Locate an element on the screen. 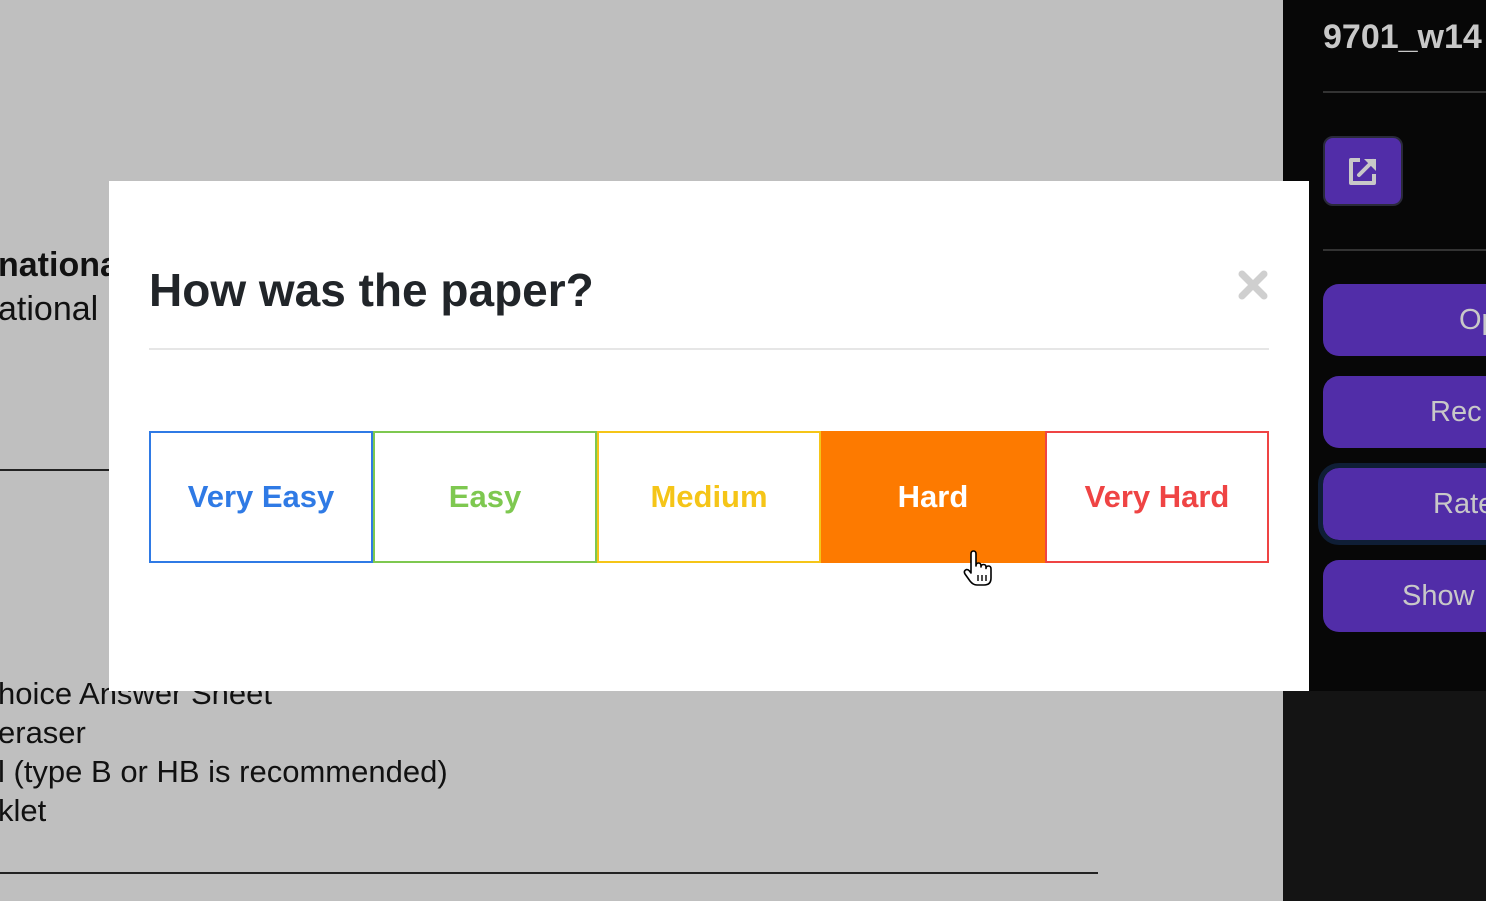 This screenshot has height=901, width=1486. document-heading: nationa is located at coordinates (59, 265).